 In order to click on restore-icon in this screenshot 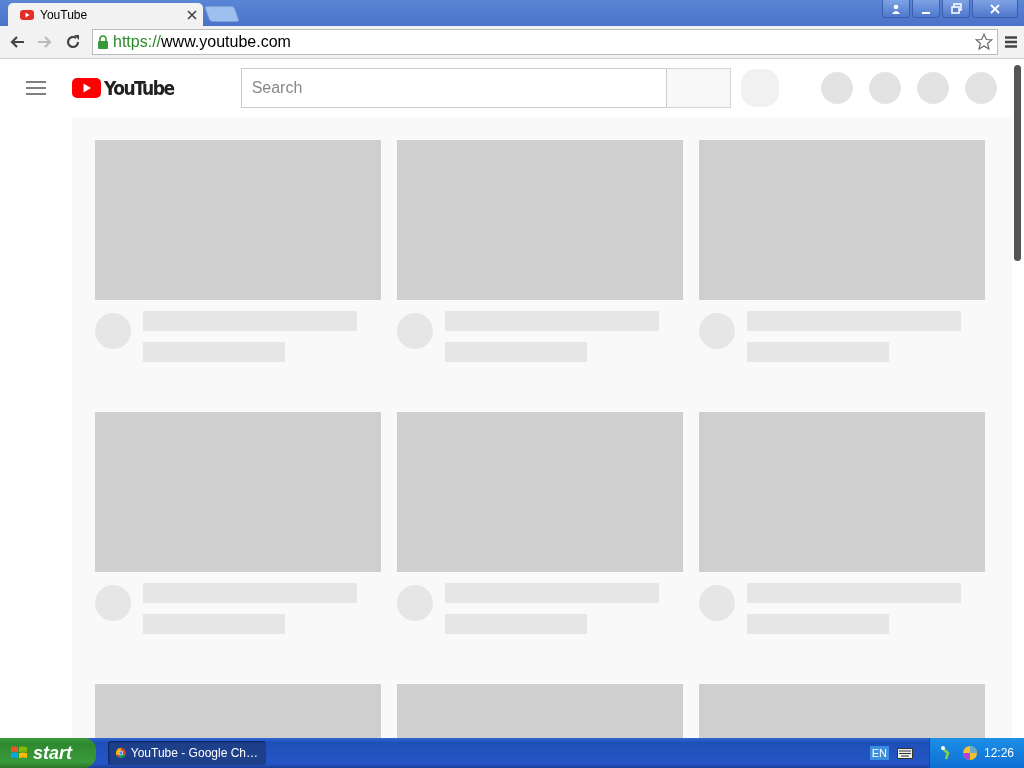, I will do `click(956, 8)`.